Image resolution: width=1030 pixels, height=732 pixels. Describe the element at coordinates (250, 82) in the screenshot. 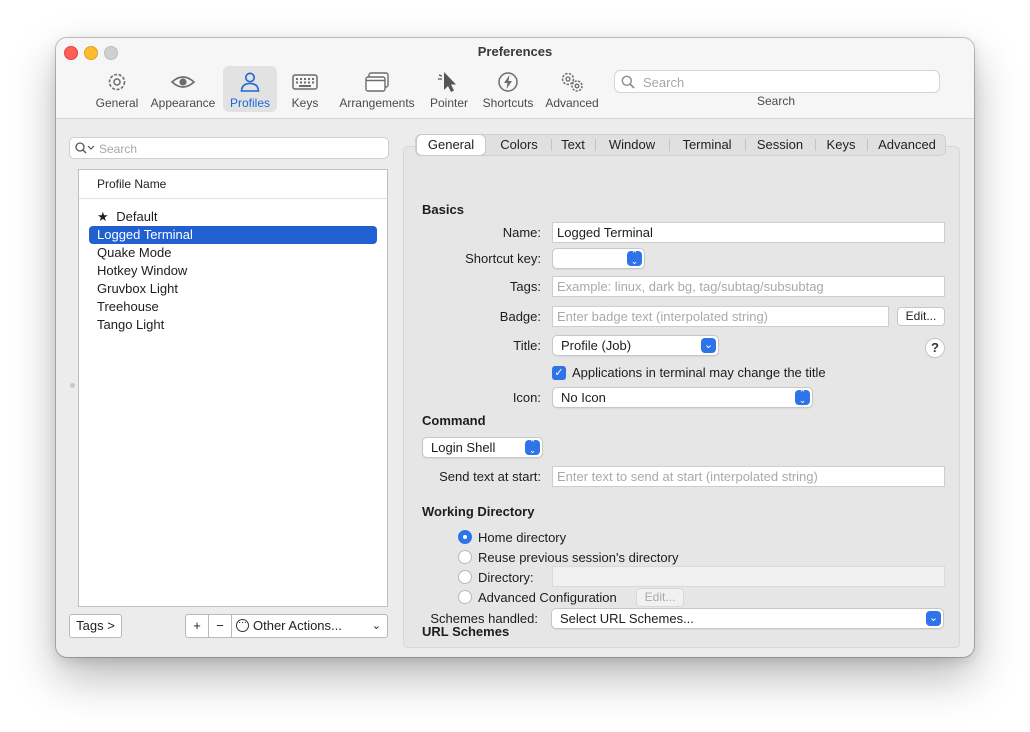

I see `person-icon` at that location.